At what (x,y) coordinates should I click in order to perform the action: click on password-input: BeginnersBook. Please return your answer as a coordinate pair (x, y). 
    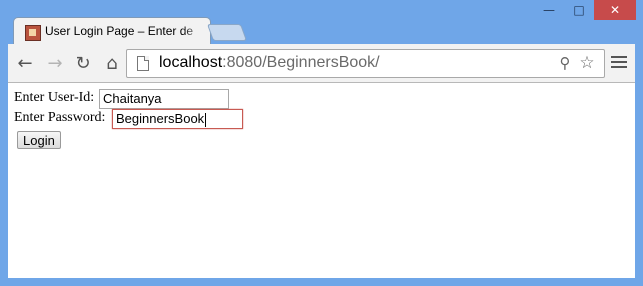
    Looking at the image, I should click on (177, 119).